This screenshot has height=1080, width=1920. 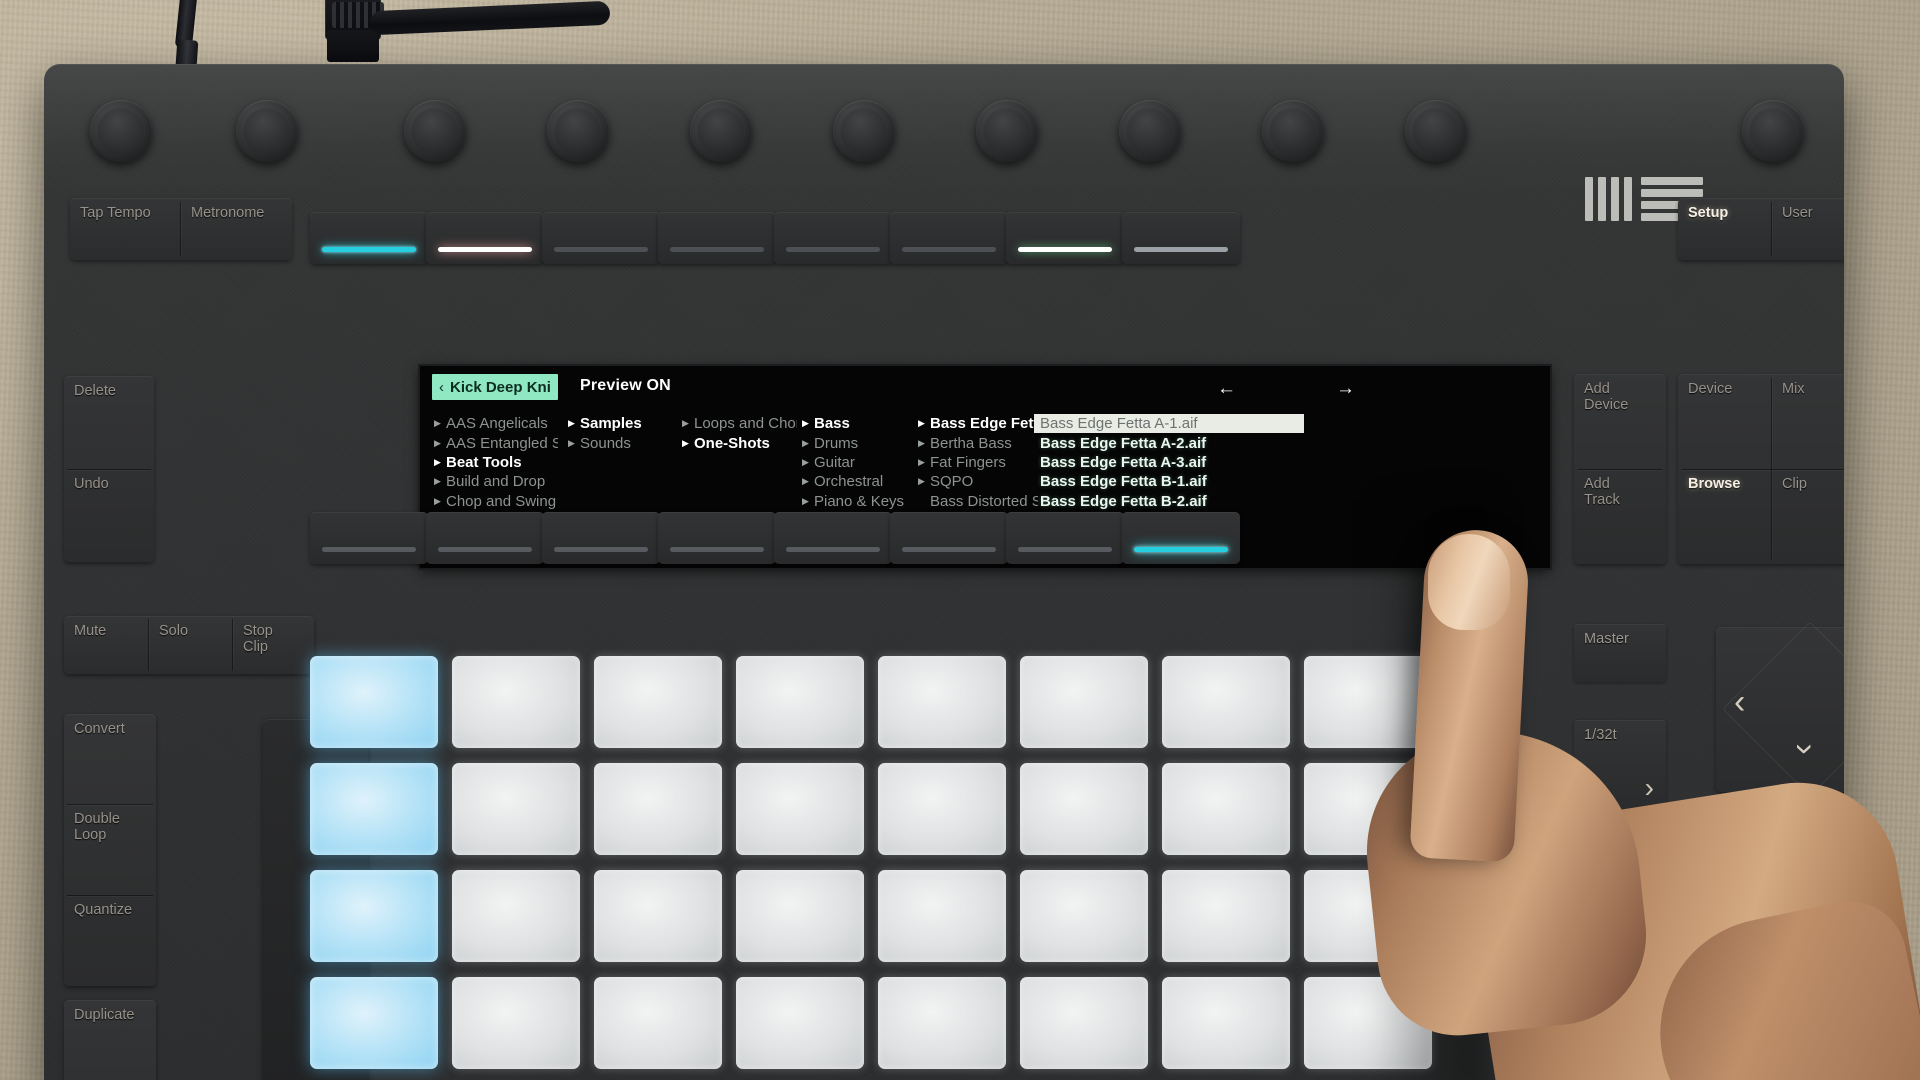 What do you see at coordinates (273, 645) in the screenshot?
I see `stop-clip-button: Stop Clip` at bounding box center [273, 645].